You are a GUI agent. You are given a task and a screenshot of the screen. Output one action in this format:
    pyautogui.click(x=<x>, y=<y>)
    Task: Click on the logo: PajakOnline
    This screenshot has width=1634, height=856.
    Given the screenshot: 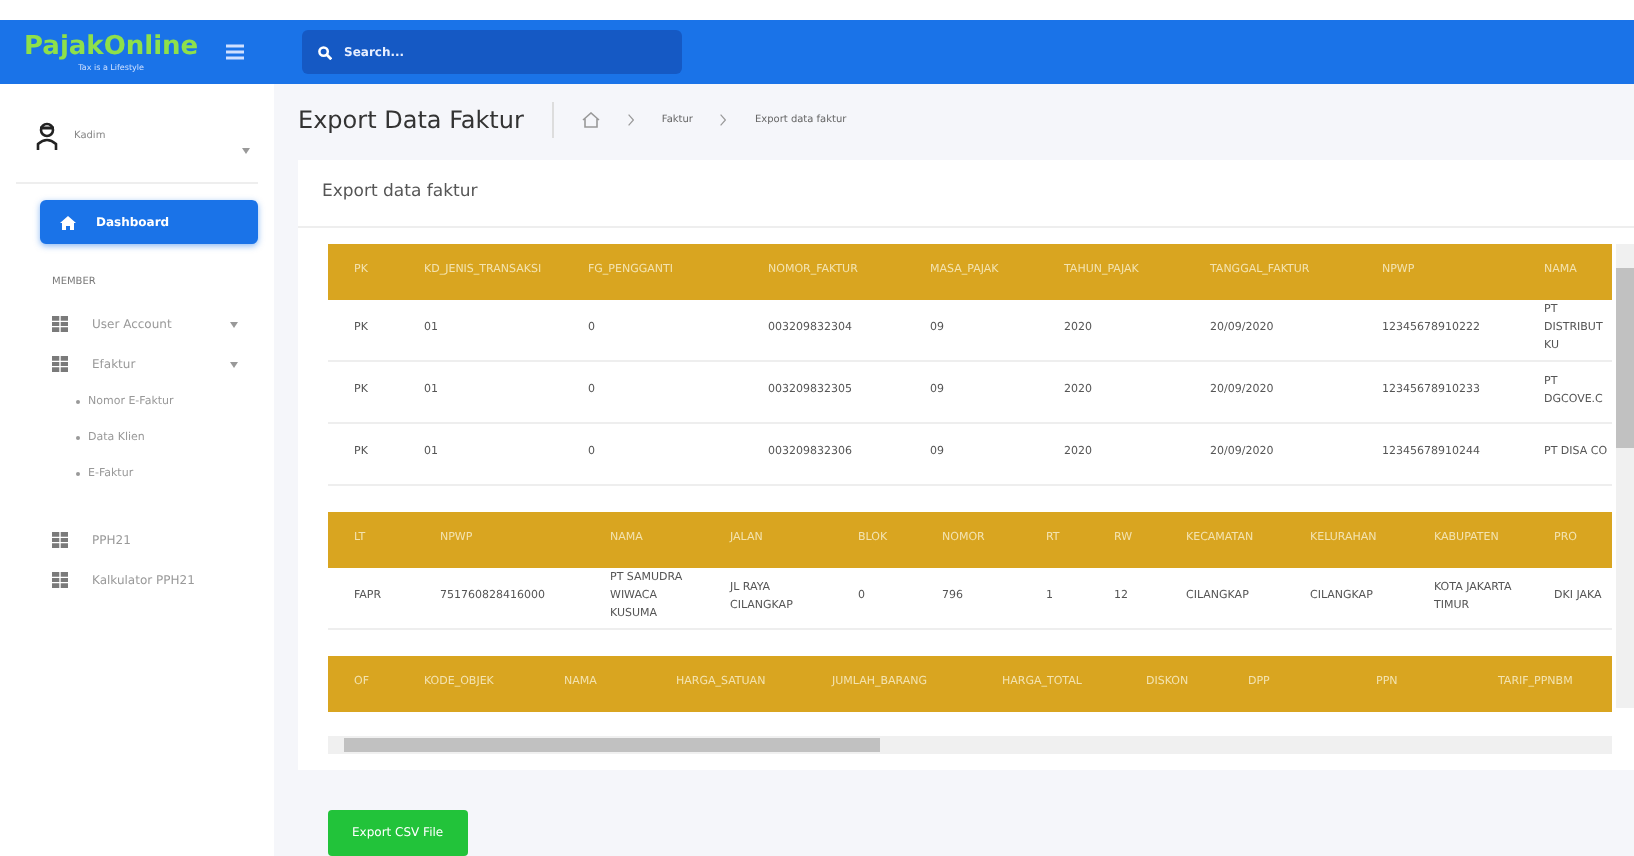 What is the action you would take?
    pyautogui.click(x=111, y=47)
    